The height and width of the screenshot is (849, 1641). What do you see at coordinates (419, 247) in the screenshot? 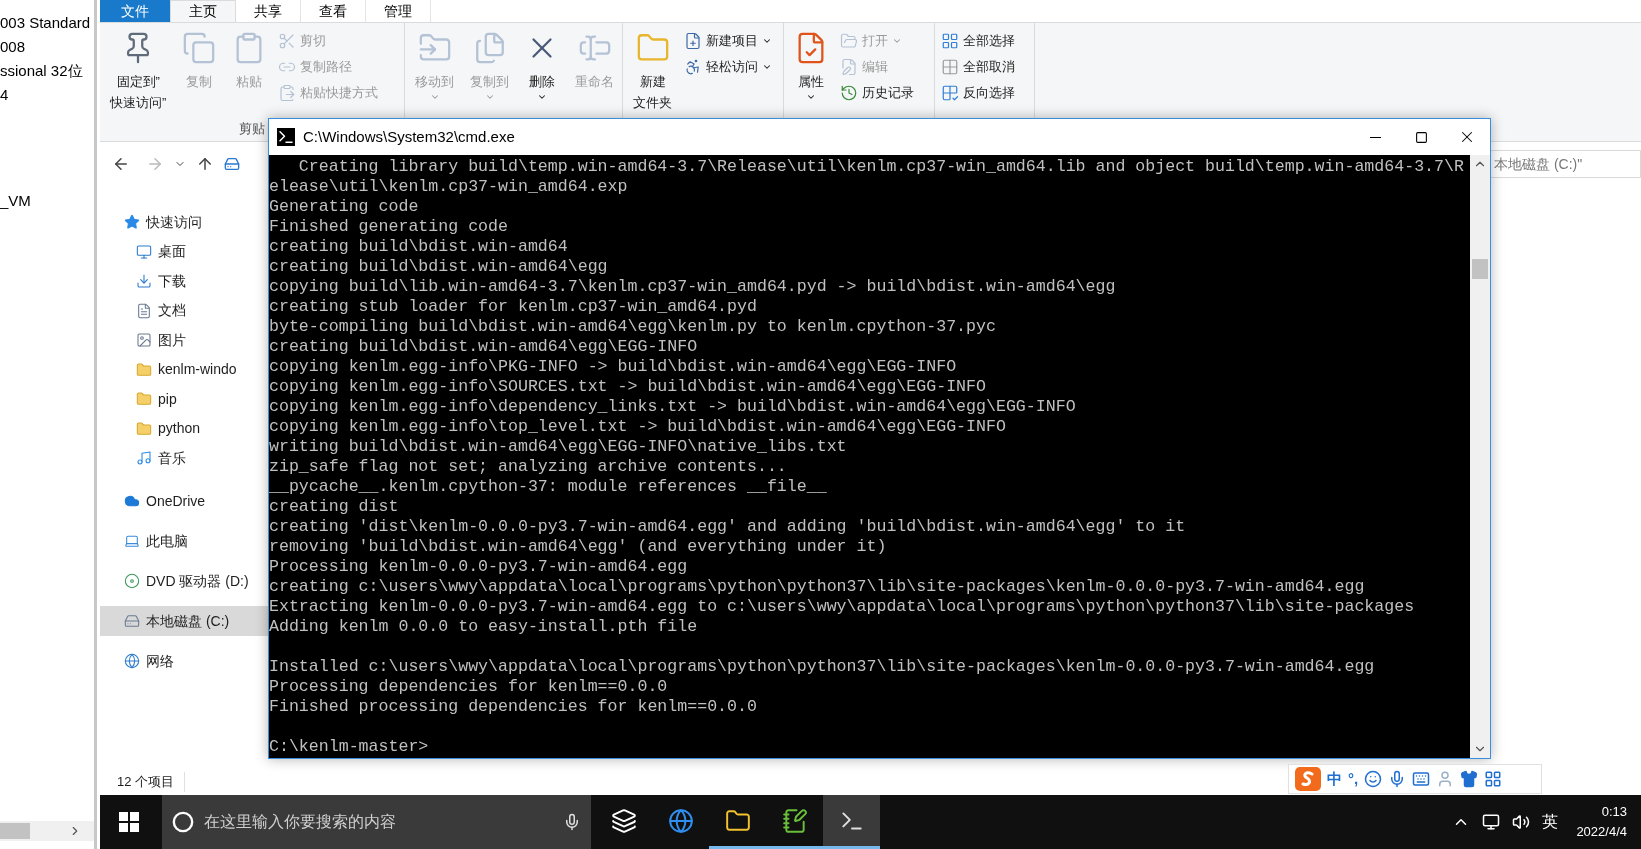
I see `console-line: creating build\bdist.win-amd64` at bounding box center [419, 247].